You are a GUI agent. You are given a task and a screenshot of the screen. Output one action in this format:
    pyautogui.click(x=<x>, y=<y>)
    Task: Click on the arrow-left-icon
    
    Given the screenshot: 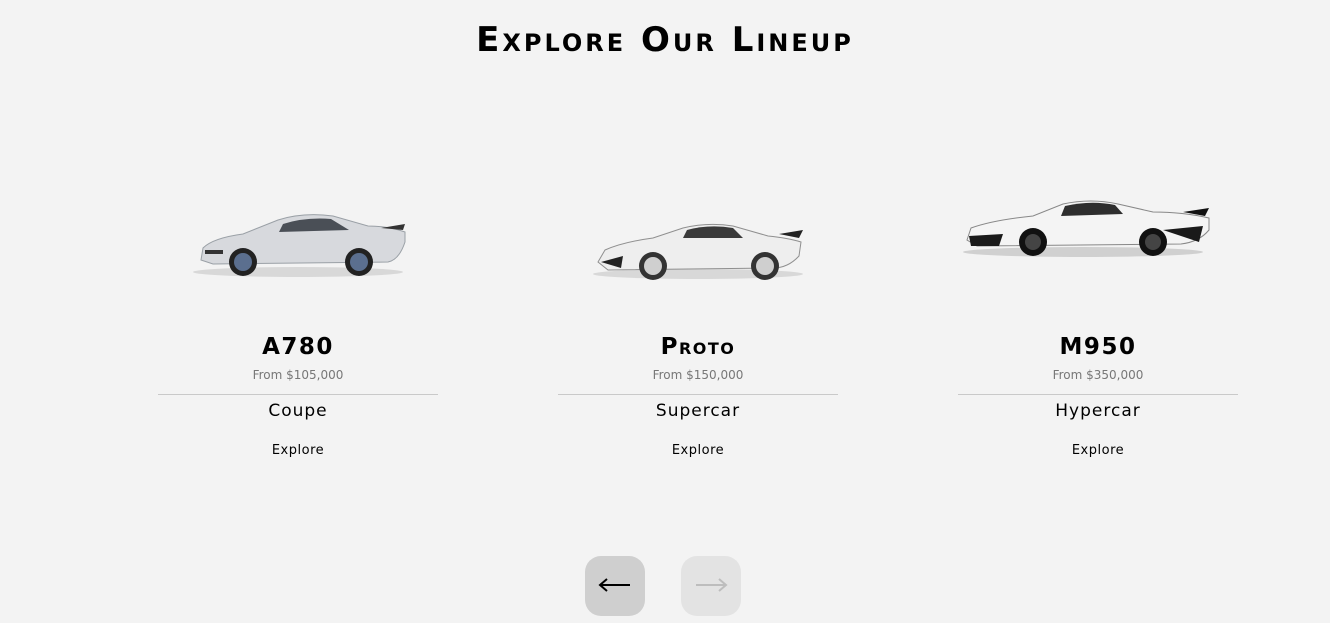 What is the action you would take?
    pyautogui.click(x=615, y=586)
    